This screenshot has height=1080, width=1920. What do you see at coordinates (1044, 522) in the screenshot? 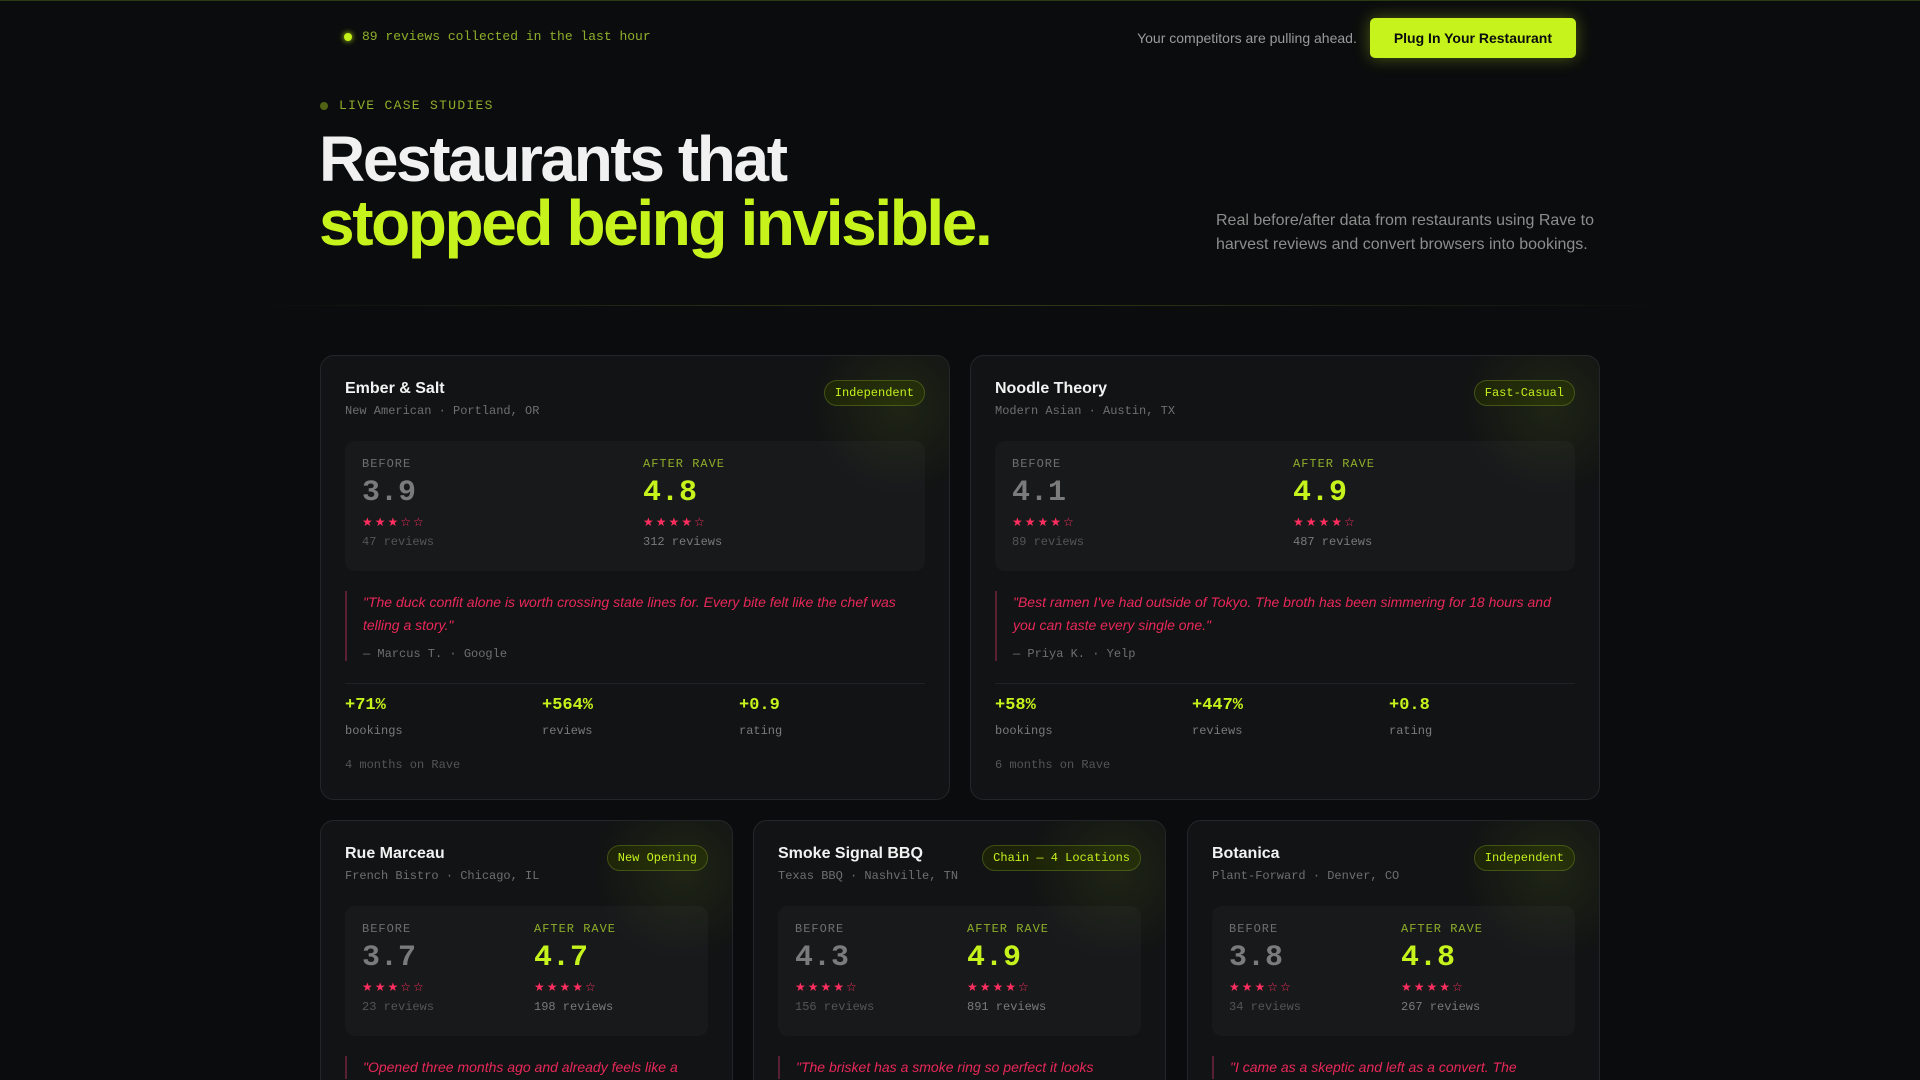
I see `before-star-rating-icon: ★★★★☆` at bounding box center [1044, 522].